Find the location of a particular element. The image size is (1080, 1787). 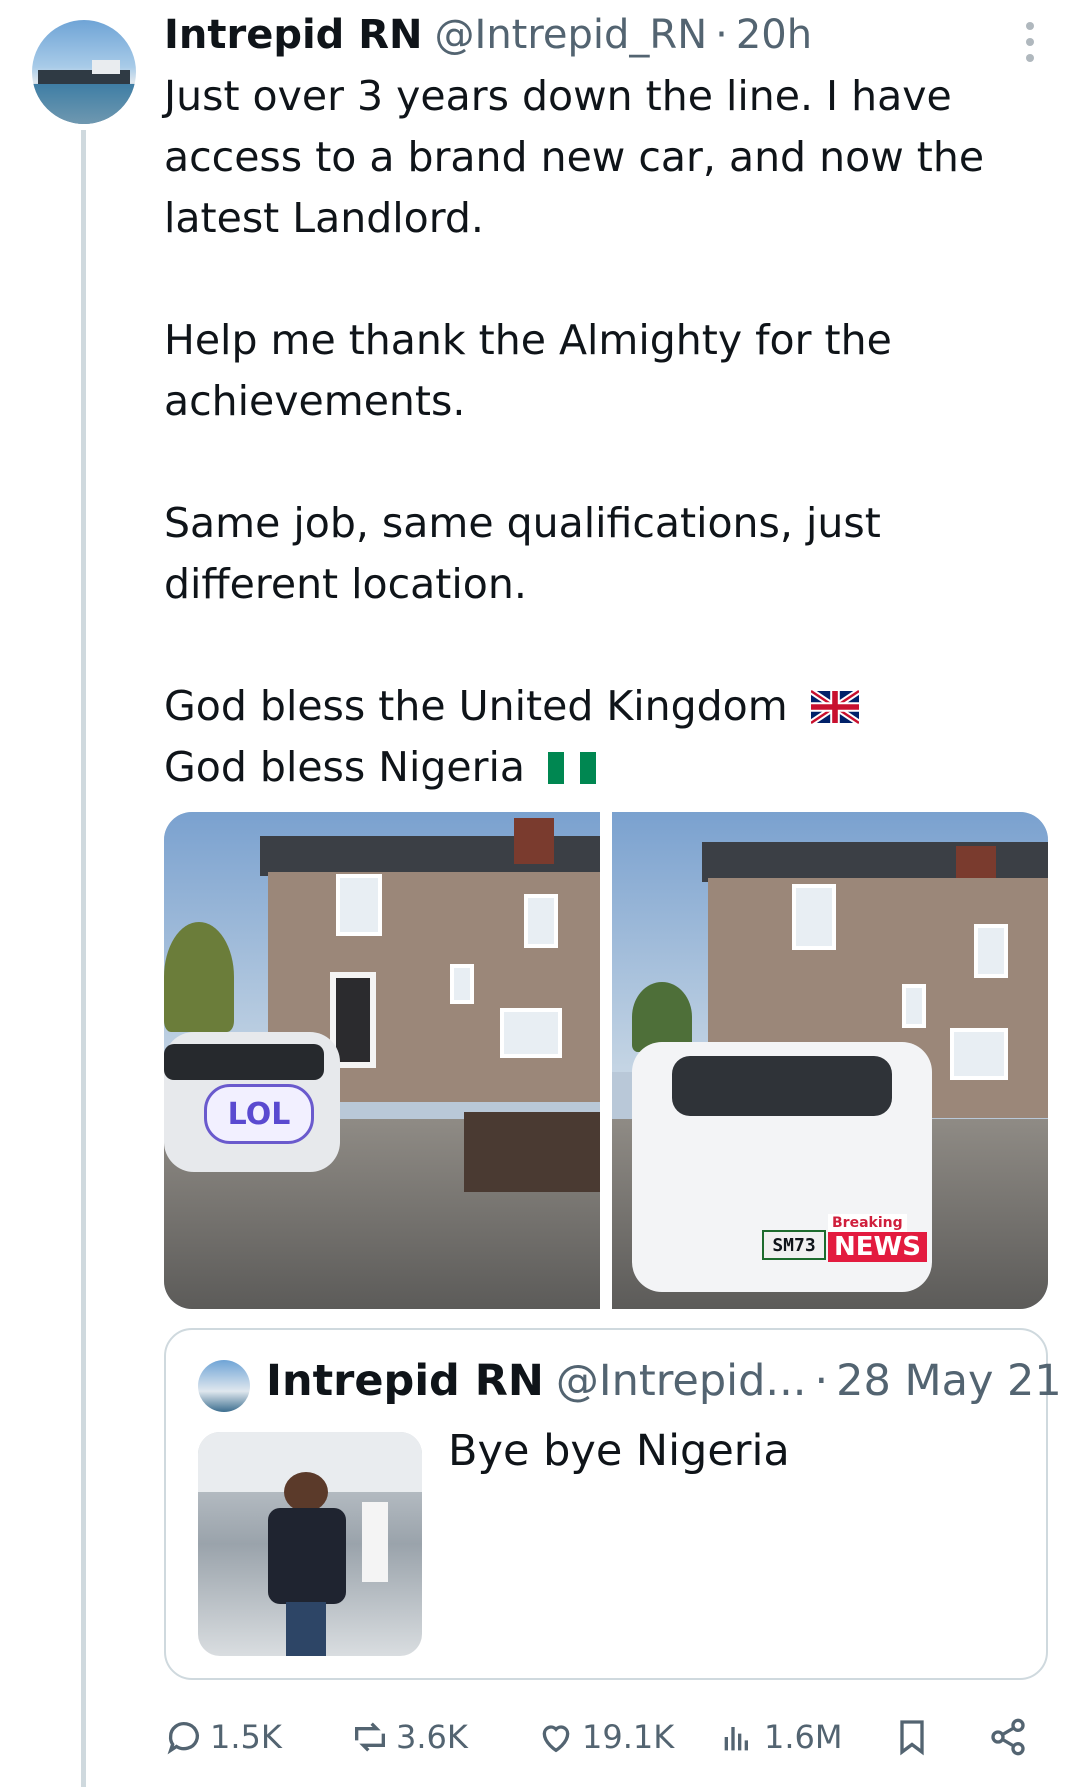

repost-count: 3.6K is located at coordinates (432, 1737).